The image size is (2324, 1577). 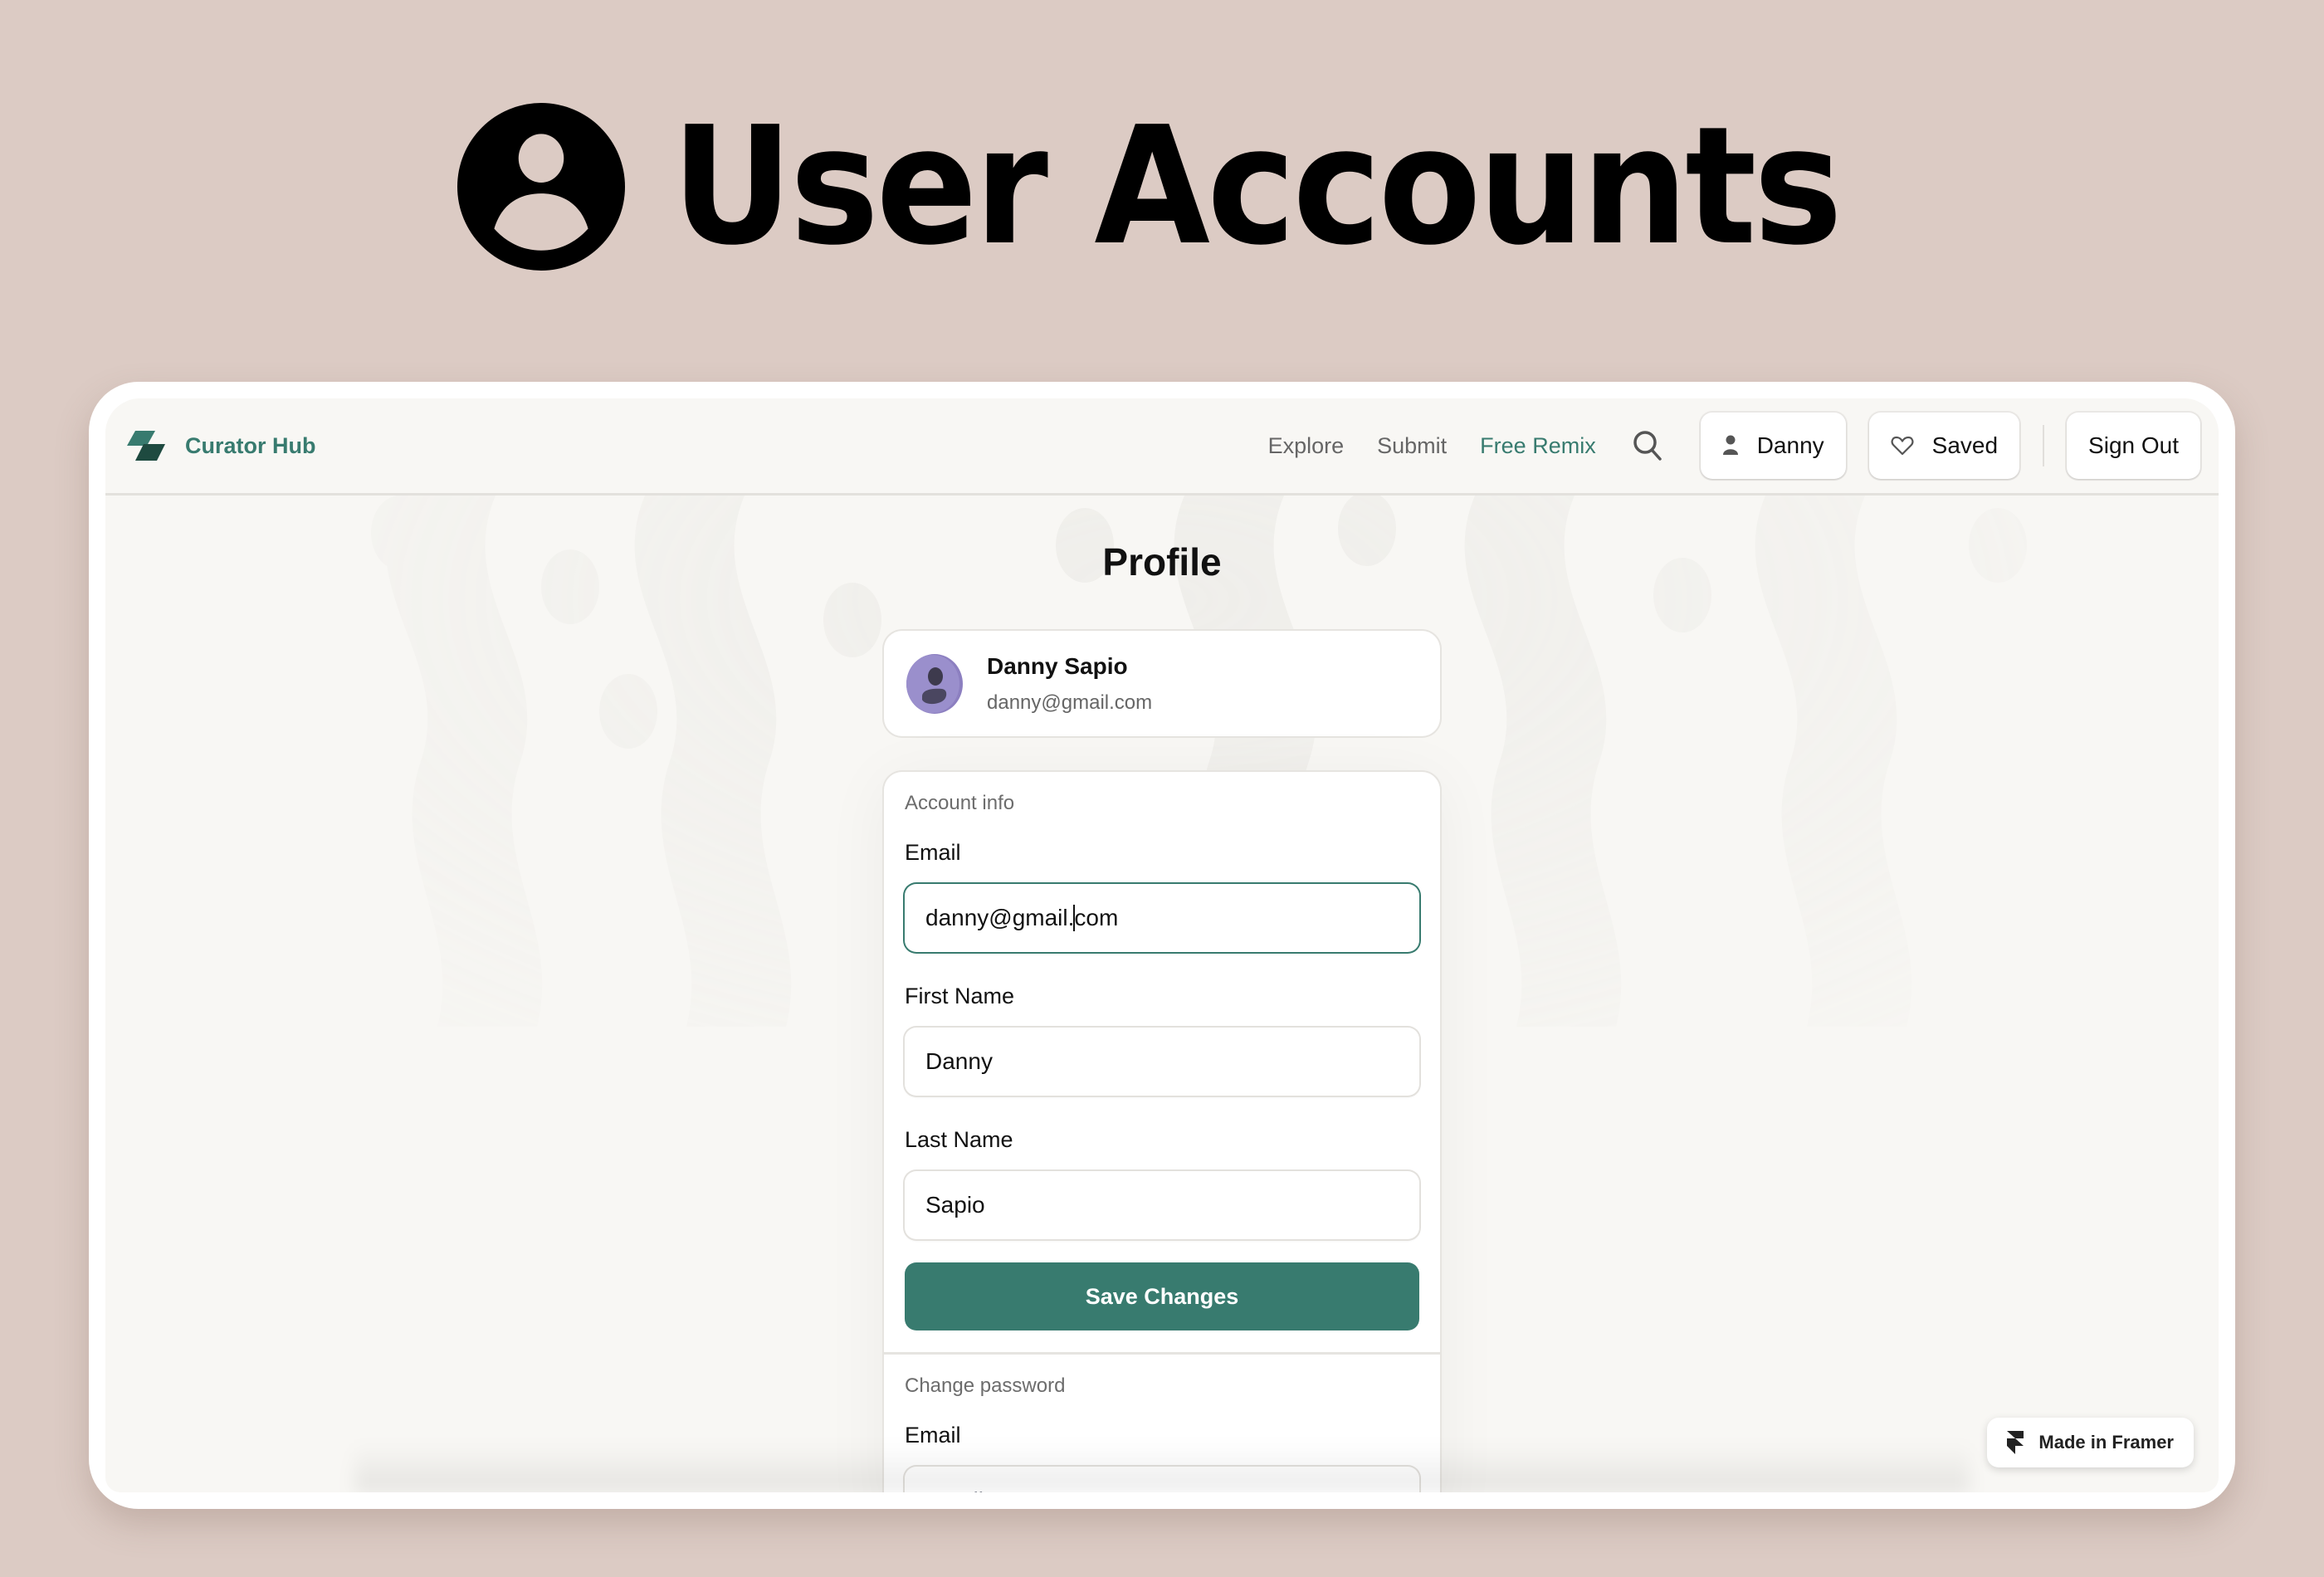 What do you see at coordinates (1162, 918) in the screenshot?
I see `email-field: danny@gmail. com` at bounding box center [1162, 918].